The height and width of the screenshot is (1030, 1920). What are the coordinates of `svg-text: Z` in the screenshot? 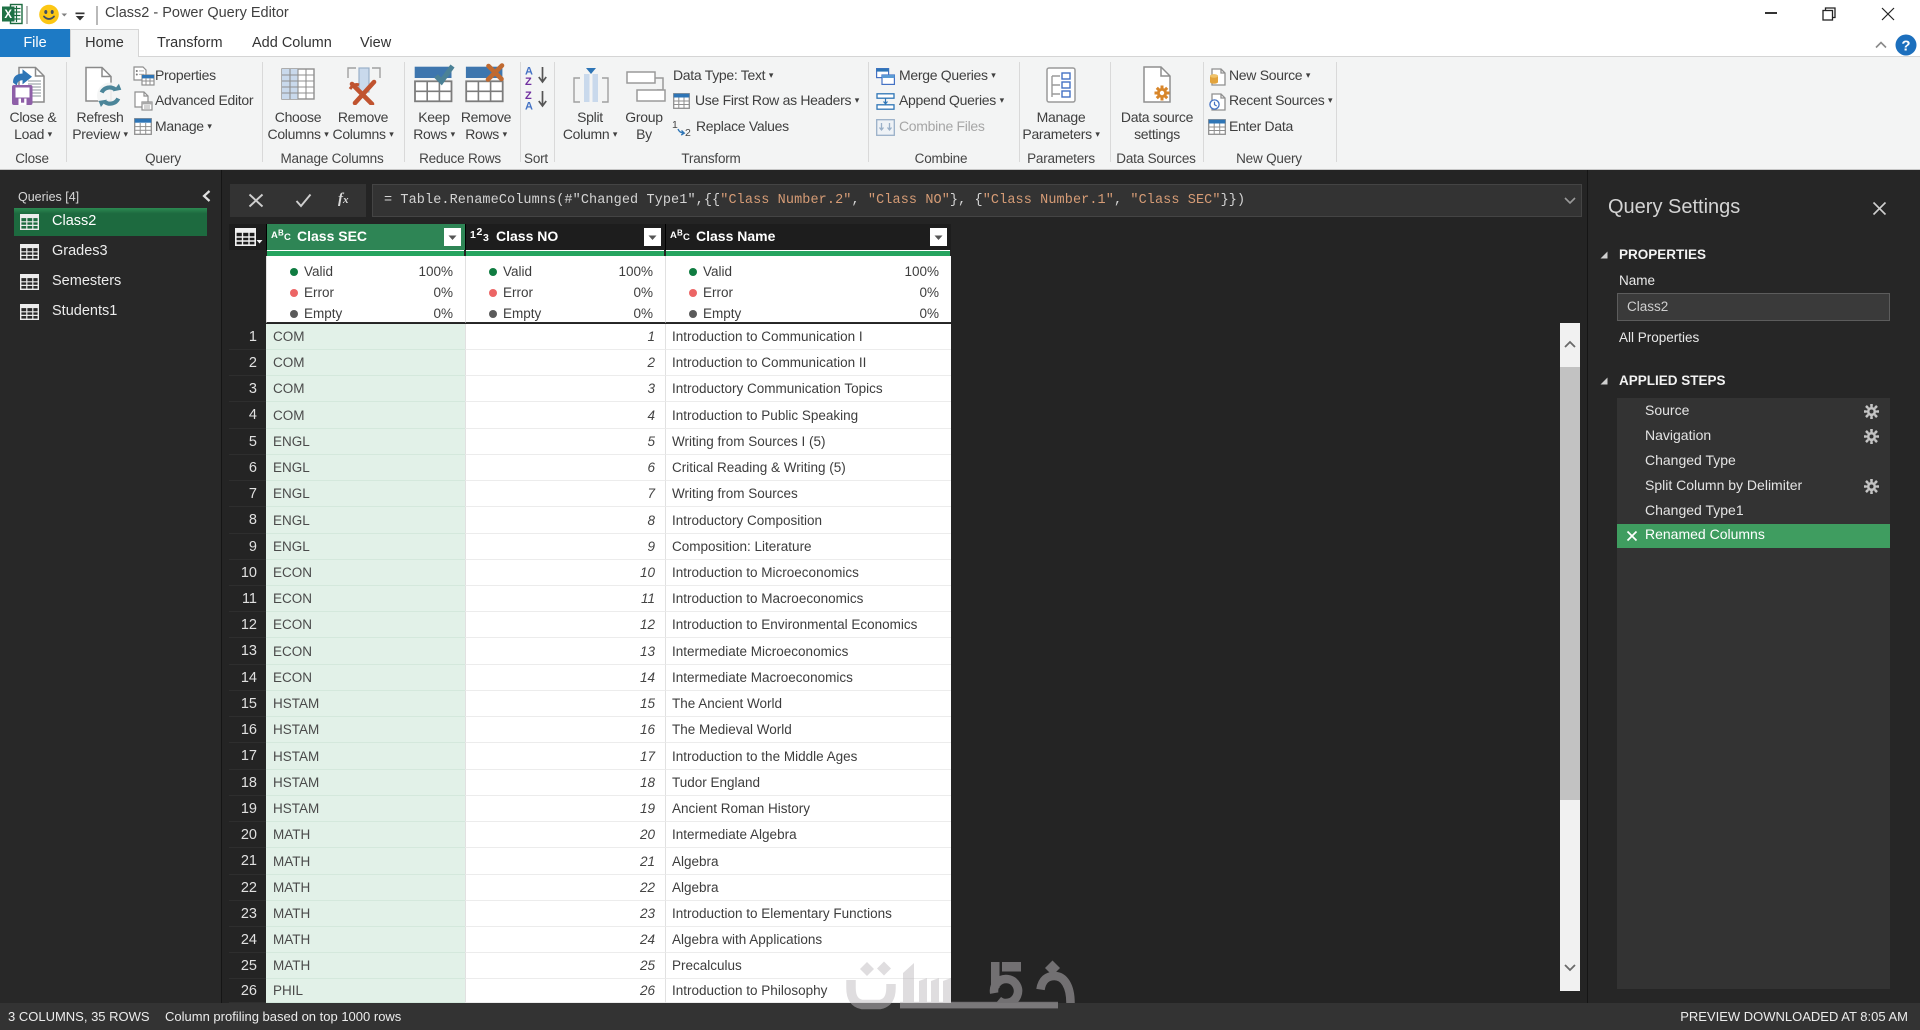 It's located at (528, 82).